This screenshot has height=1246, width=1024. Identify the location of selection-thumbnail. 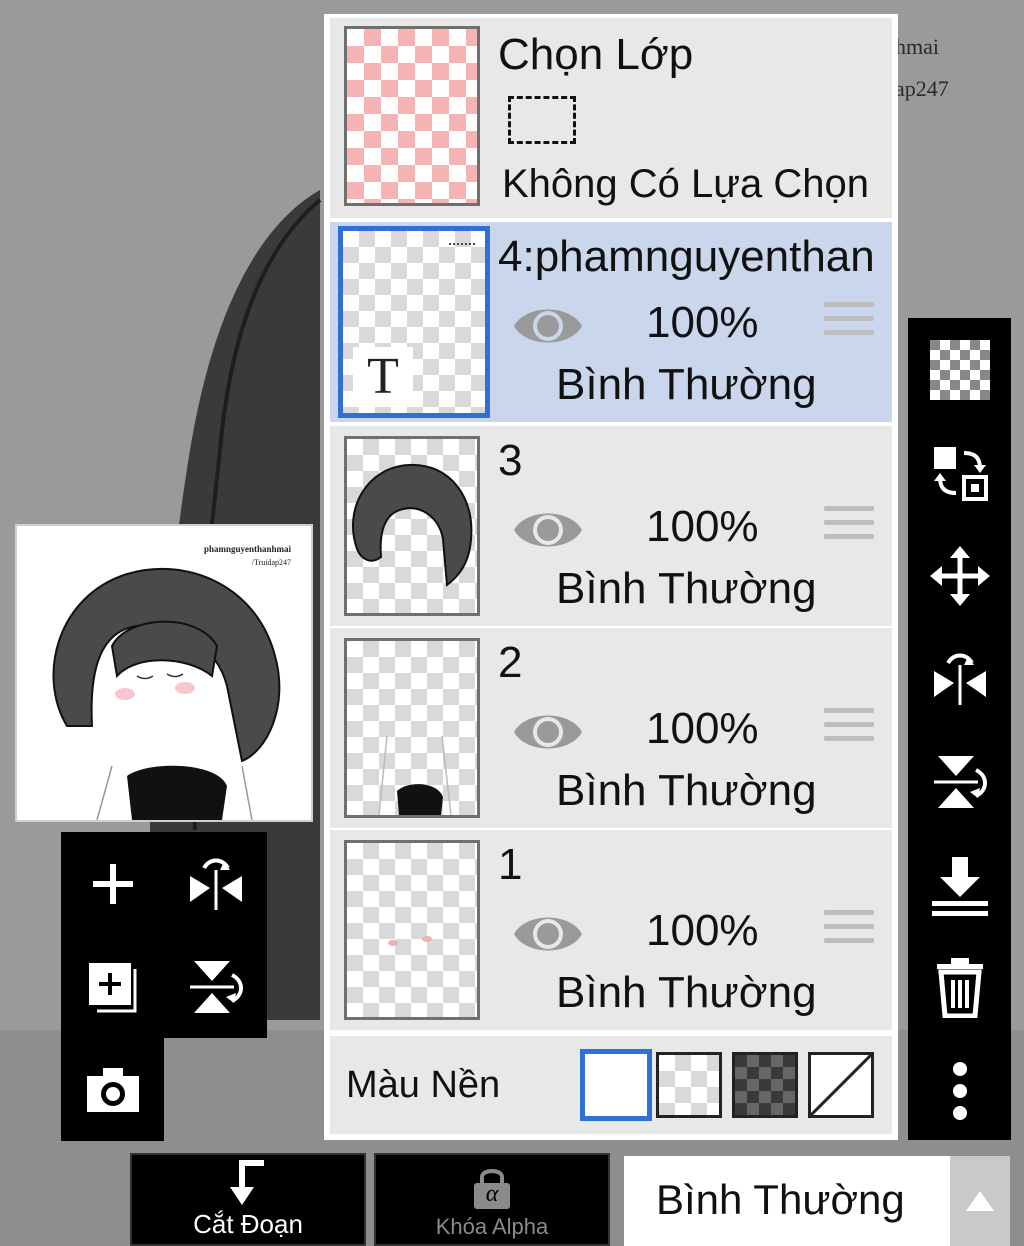
(412, 116).